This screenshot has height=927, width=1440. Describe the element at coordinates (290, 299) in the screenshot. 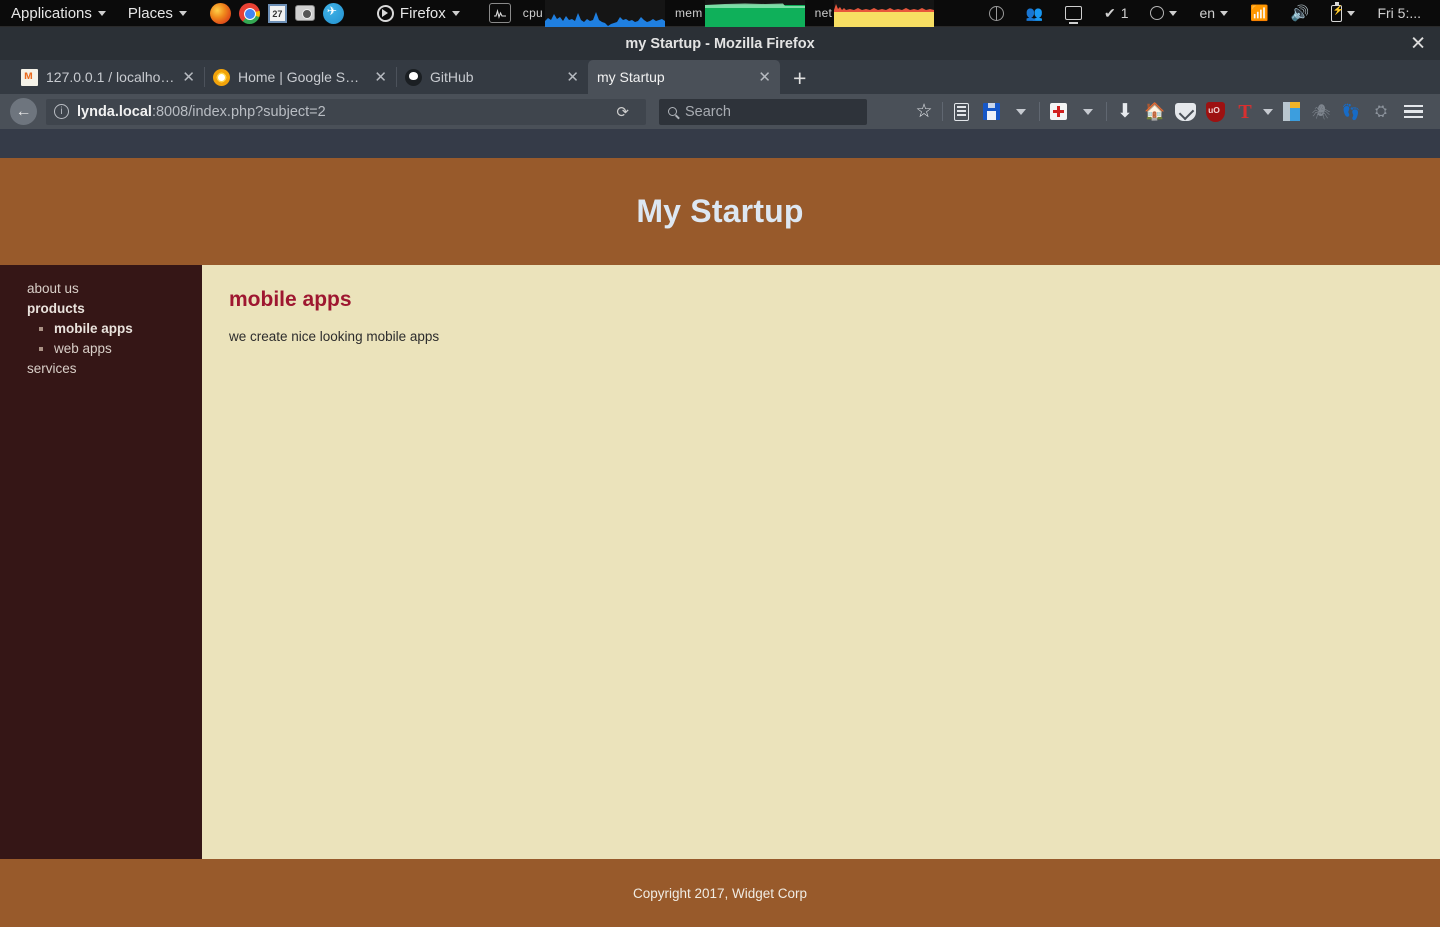

I see `content-heading: mobile apps` at that location.